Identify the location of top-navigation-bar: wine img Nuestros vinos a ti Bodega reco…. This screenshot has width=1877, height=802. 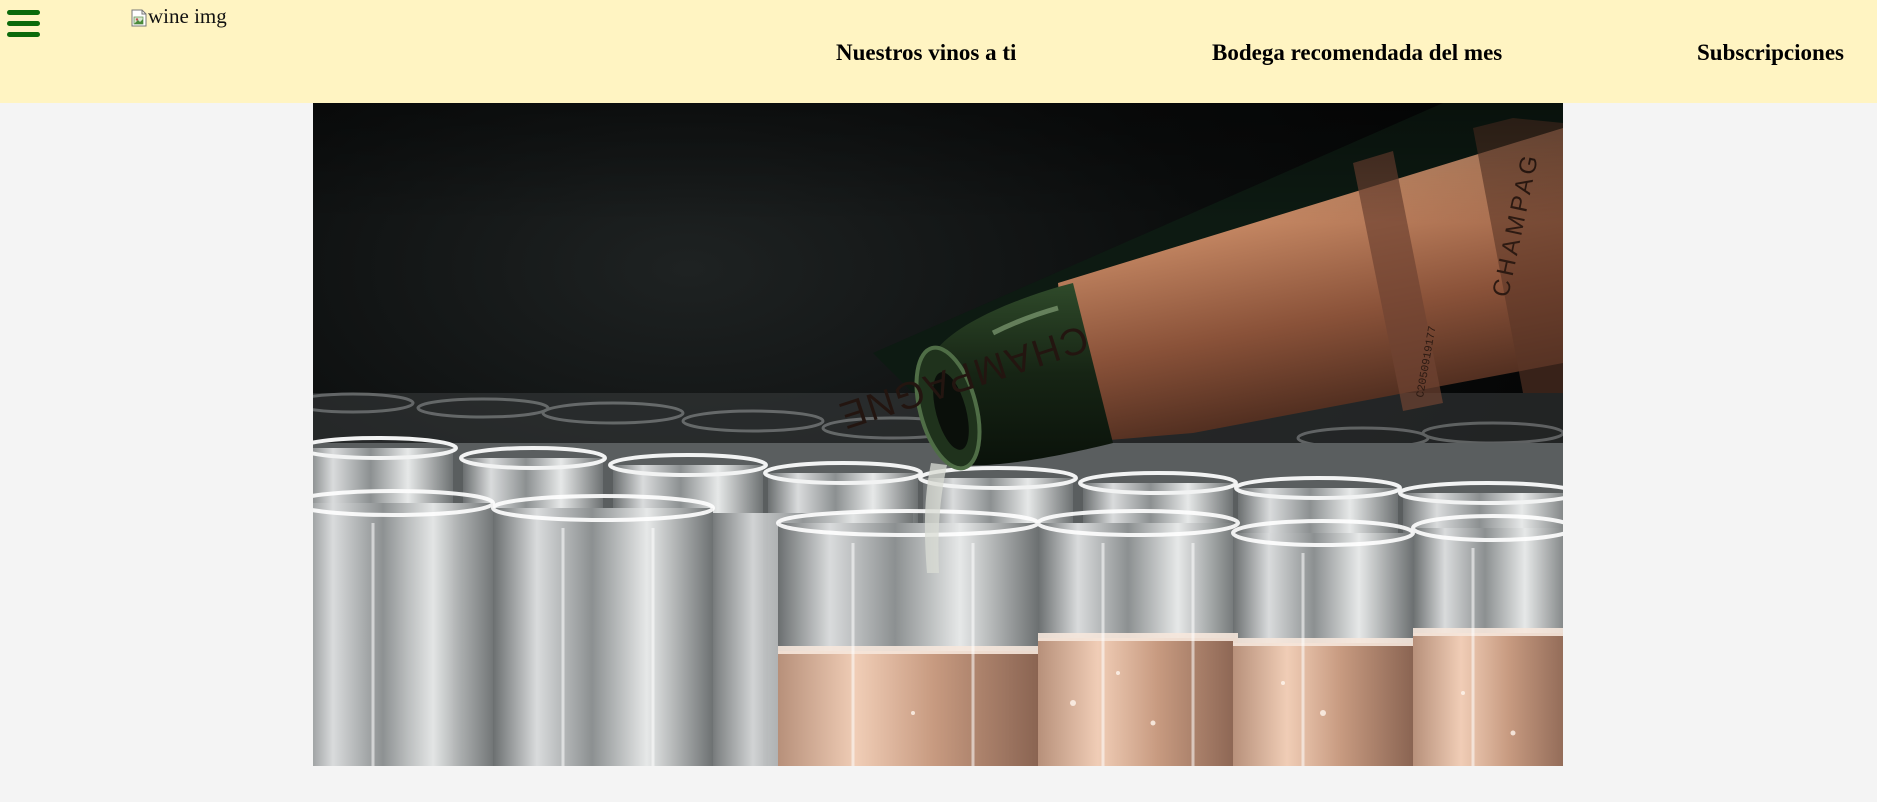
(938, 51).